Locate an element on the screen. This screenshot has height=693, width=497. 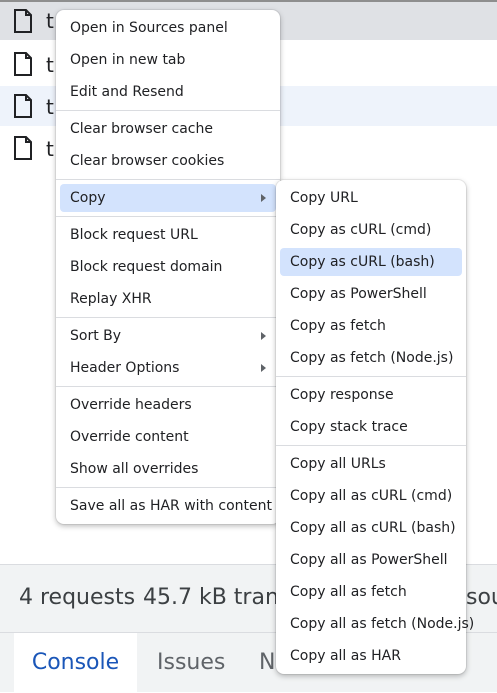
block-request-domain-item: Block request domain is located at coordinates (168, 267).